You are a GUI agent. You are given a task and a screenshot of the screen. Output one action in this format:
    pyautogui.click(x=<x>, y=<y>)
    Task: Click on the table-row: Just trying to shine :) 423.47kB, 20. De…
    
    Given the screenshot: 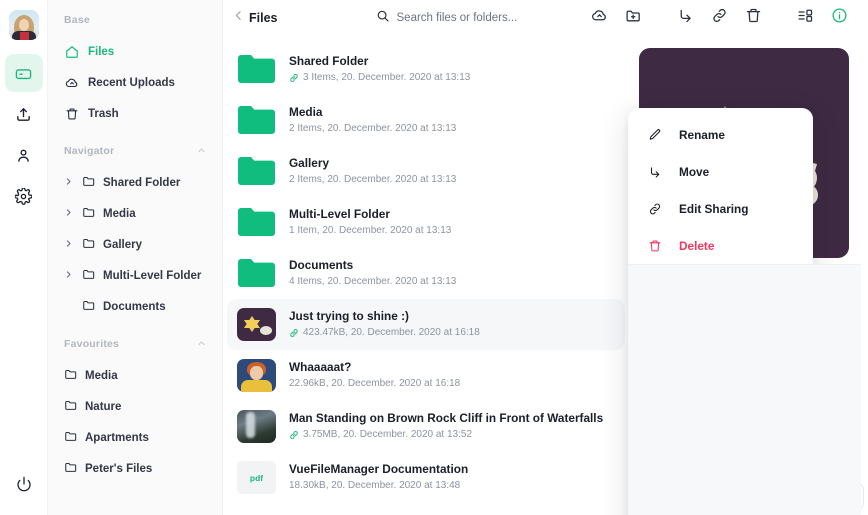 What is the action you would take?
    pyautogui.click(x=426, y=324)
    